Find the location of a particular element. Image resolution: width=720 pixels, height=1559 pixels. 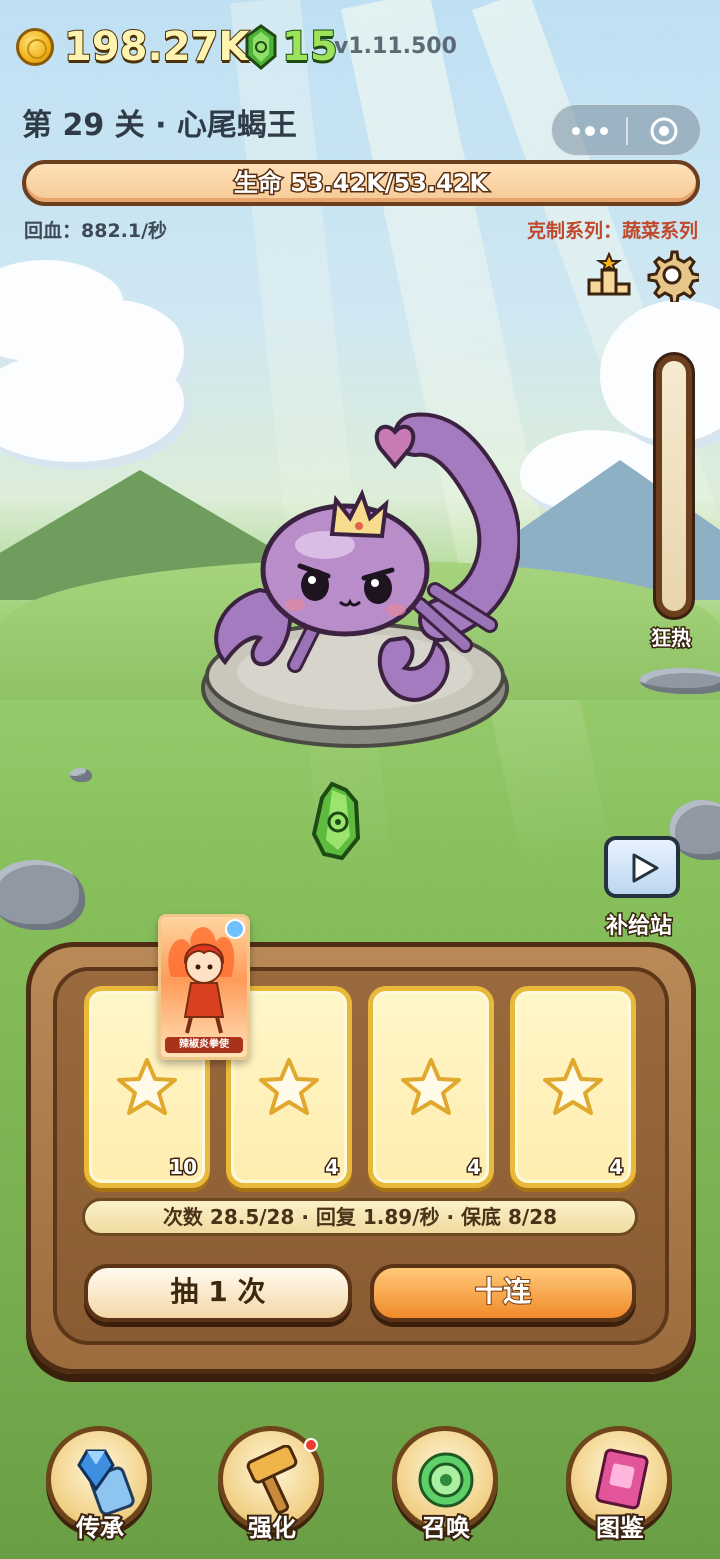

summon-orb-icon is located at coordinates (446, 1480).